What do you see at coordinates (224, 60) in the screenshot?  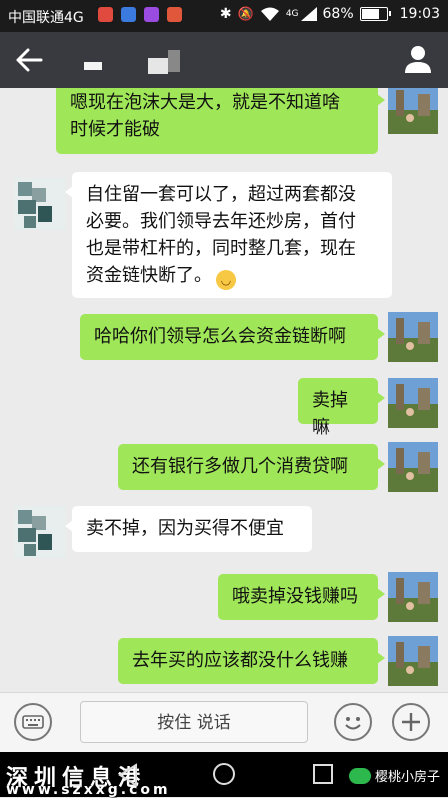 I see `chat-title-bar` at bounding box center [224, 60].